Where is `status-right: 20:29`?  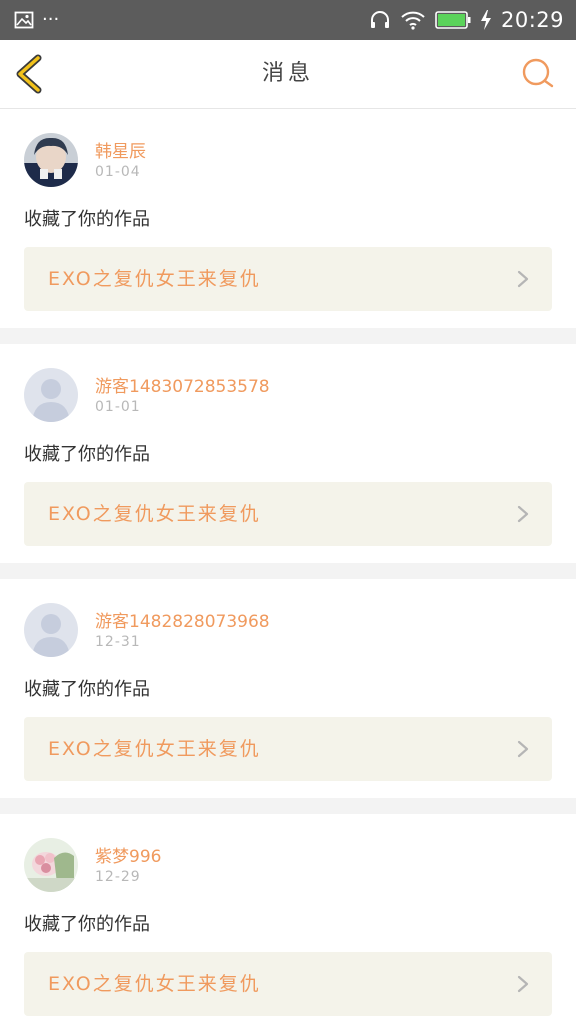
status-right: 20:29 is located at coordinates (466, 20).